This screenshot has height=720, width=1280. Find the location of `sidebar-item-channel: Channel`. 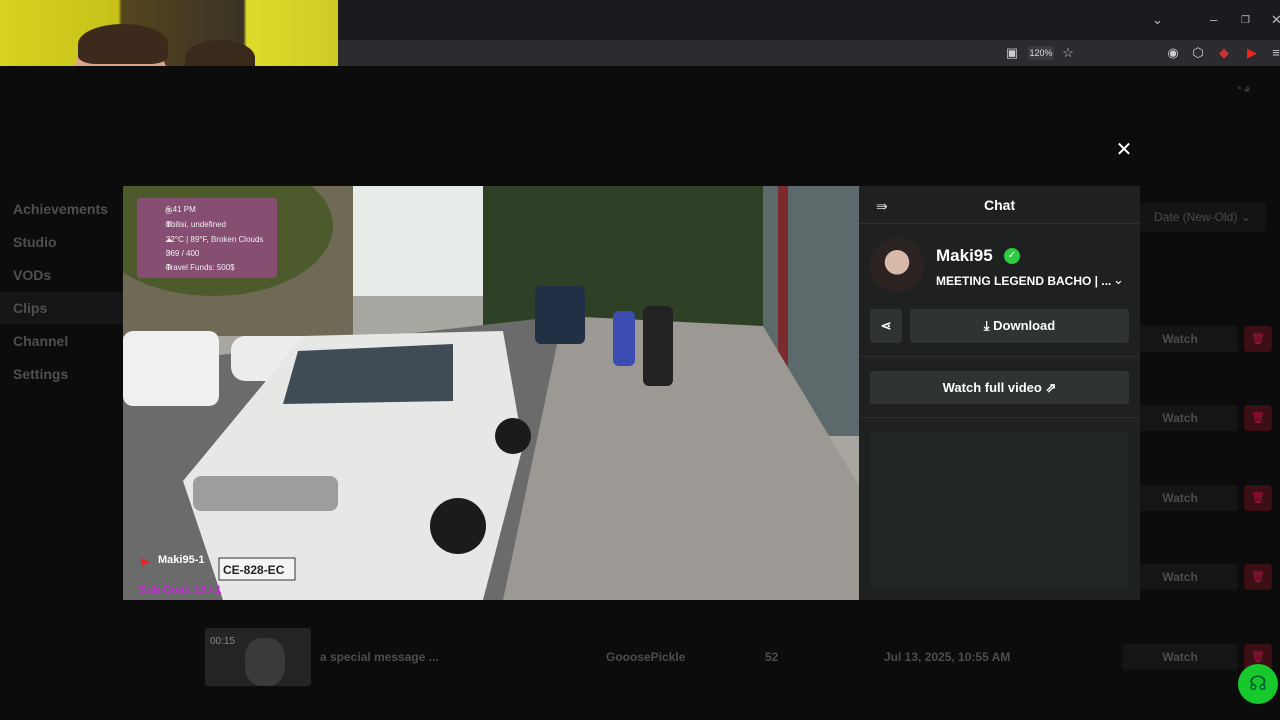

sidebar-item-channel: Channel is located at coordinates (40, 341).